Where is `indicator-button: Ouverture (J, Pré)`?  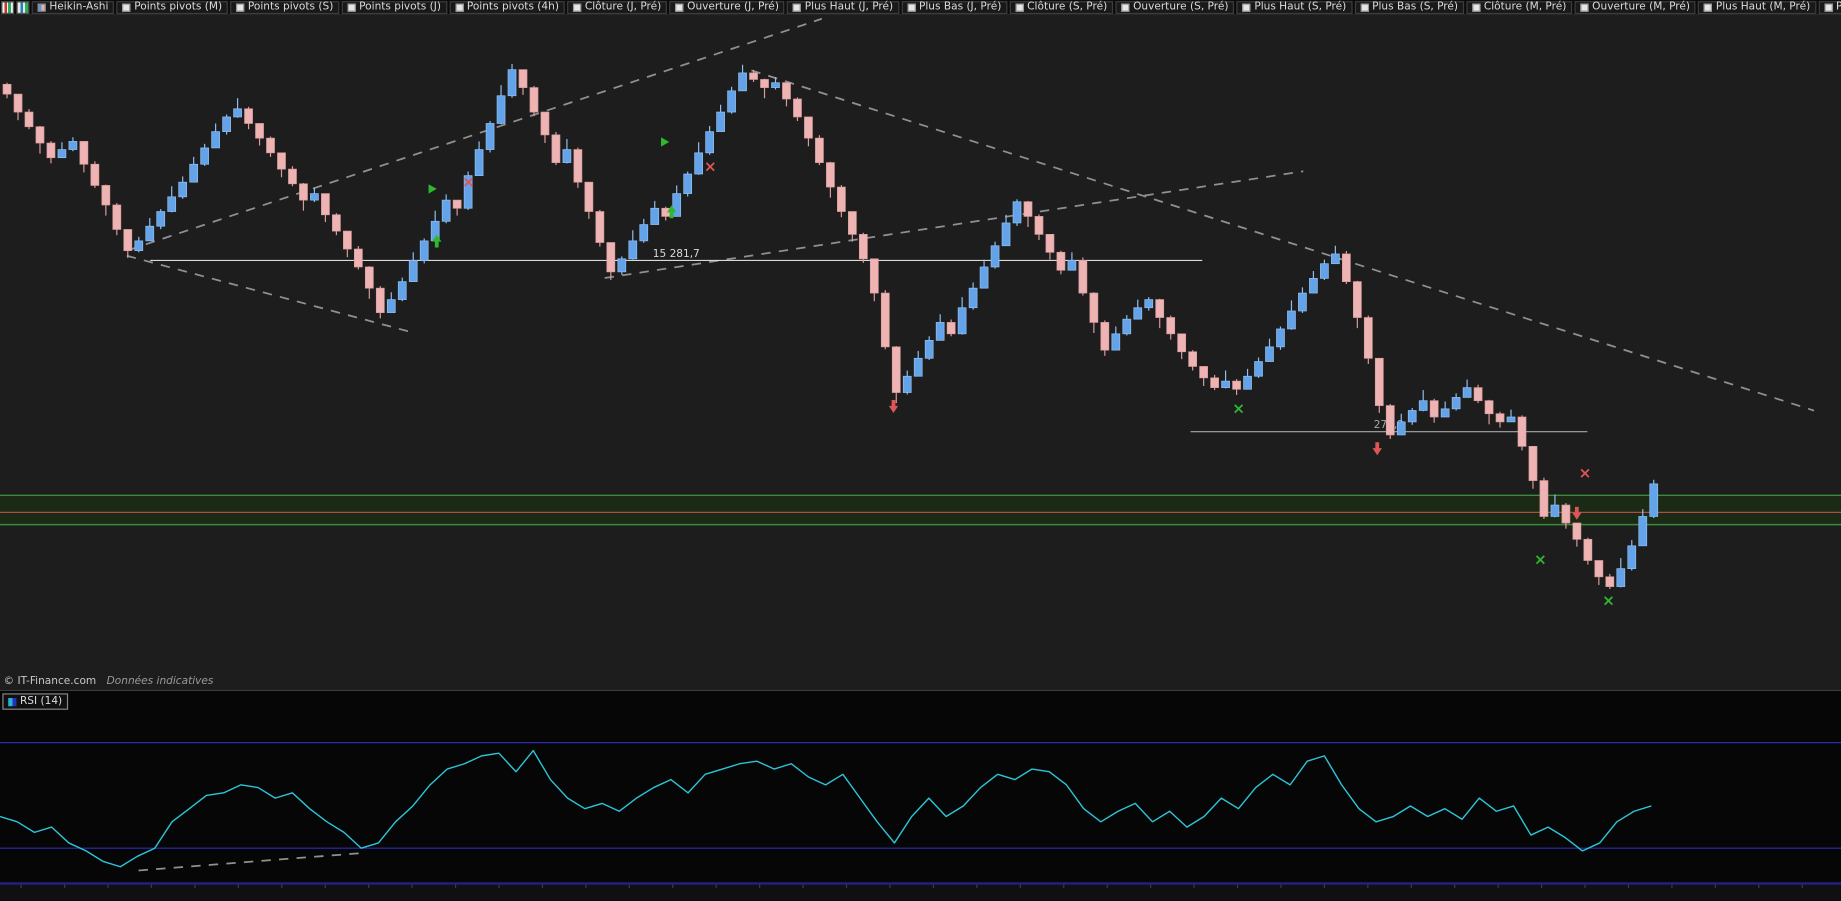
indicator-button: Ouverture (J, Pré) is located at coordinates (727, 7).